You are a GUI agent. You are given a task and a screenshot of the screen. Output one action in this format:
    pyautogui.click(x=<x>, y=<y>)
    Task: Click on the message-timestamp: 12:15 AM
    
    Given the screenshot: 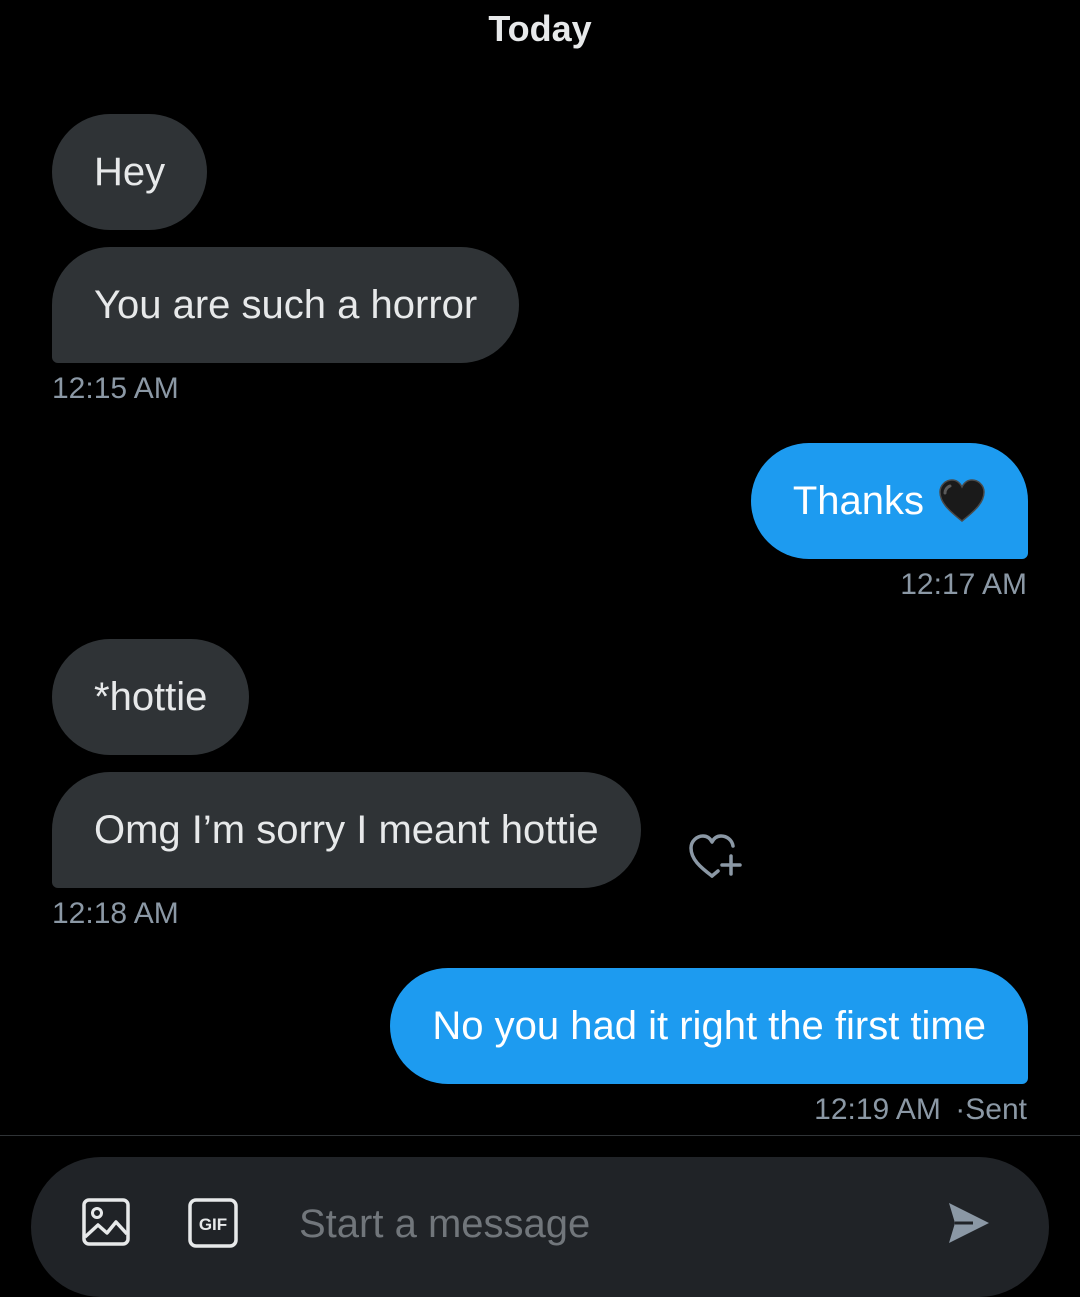 What is the action you would take?
    pyautogui.click(x=115, y=388)
    